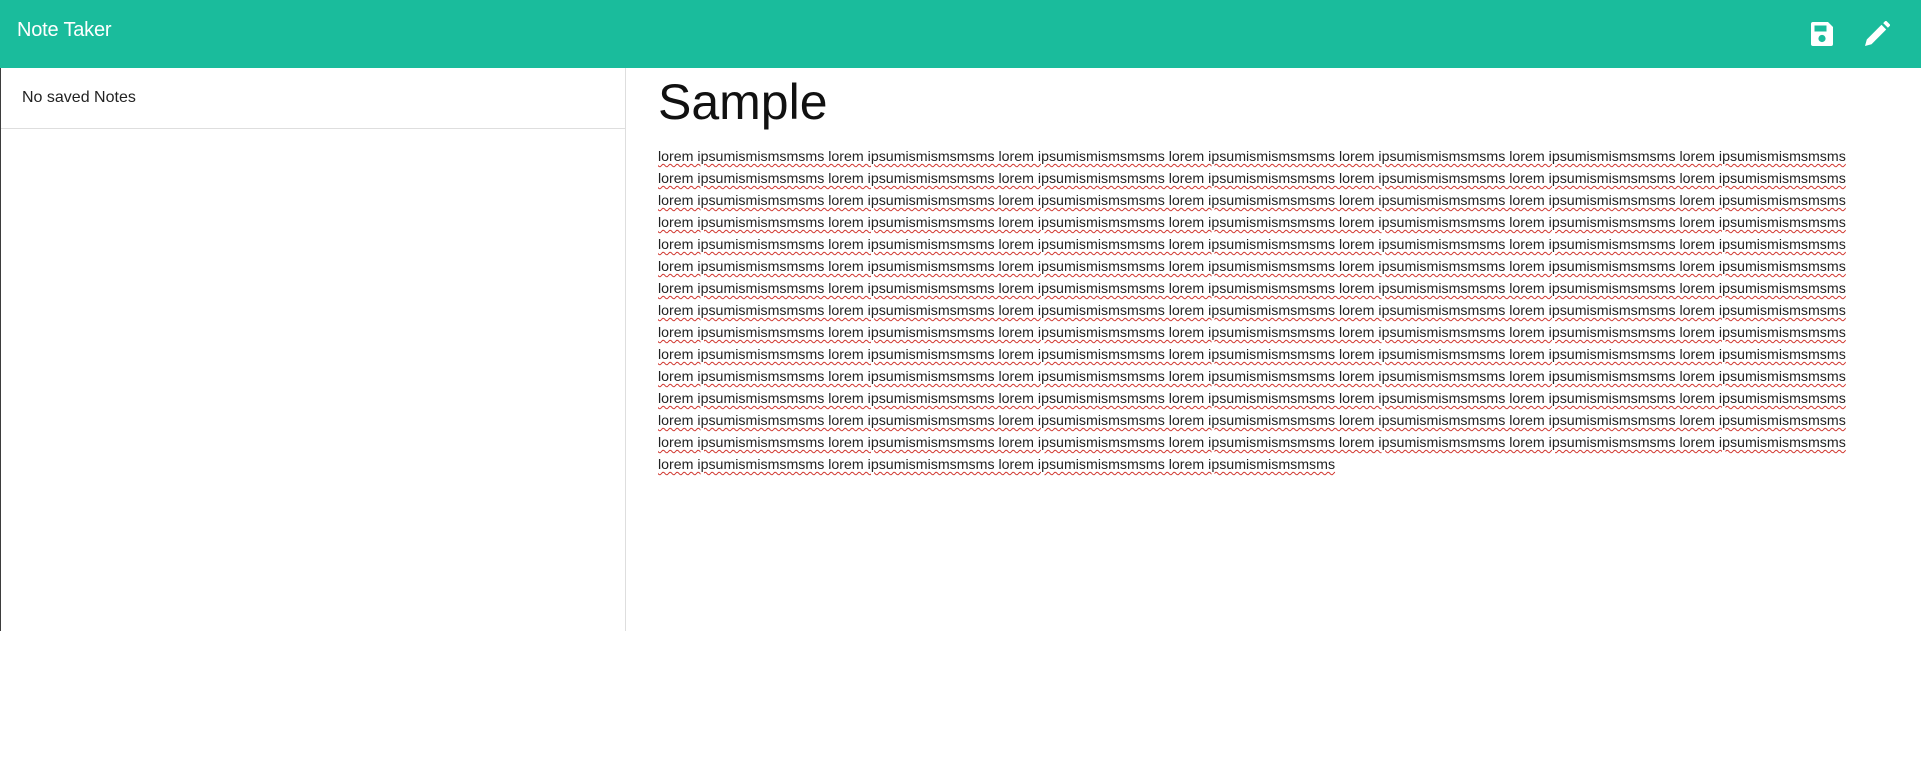 The width and height of the screenshot is (1921, 776). I want to click on note-title: Sample, so click(1264, 106).